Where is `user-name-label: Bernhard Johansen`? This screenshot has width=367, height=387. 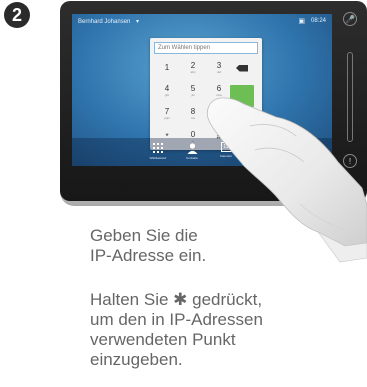
user-name-label: Bernhard Johansen is located at coordinates (104, 21).